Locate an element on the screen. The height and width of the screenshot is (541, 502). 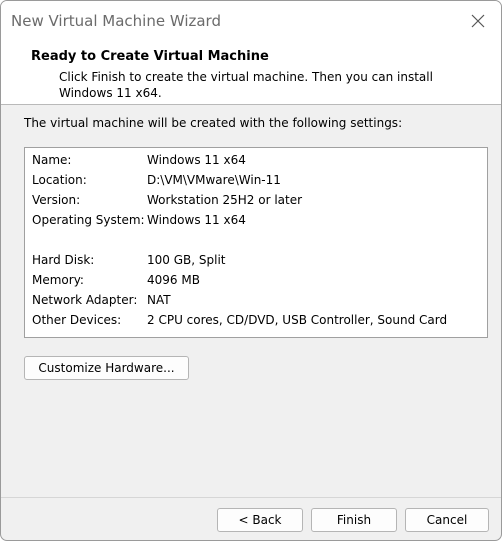
setting-label: Version: is located at coordinates (56, 200).